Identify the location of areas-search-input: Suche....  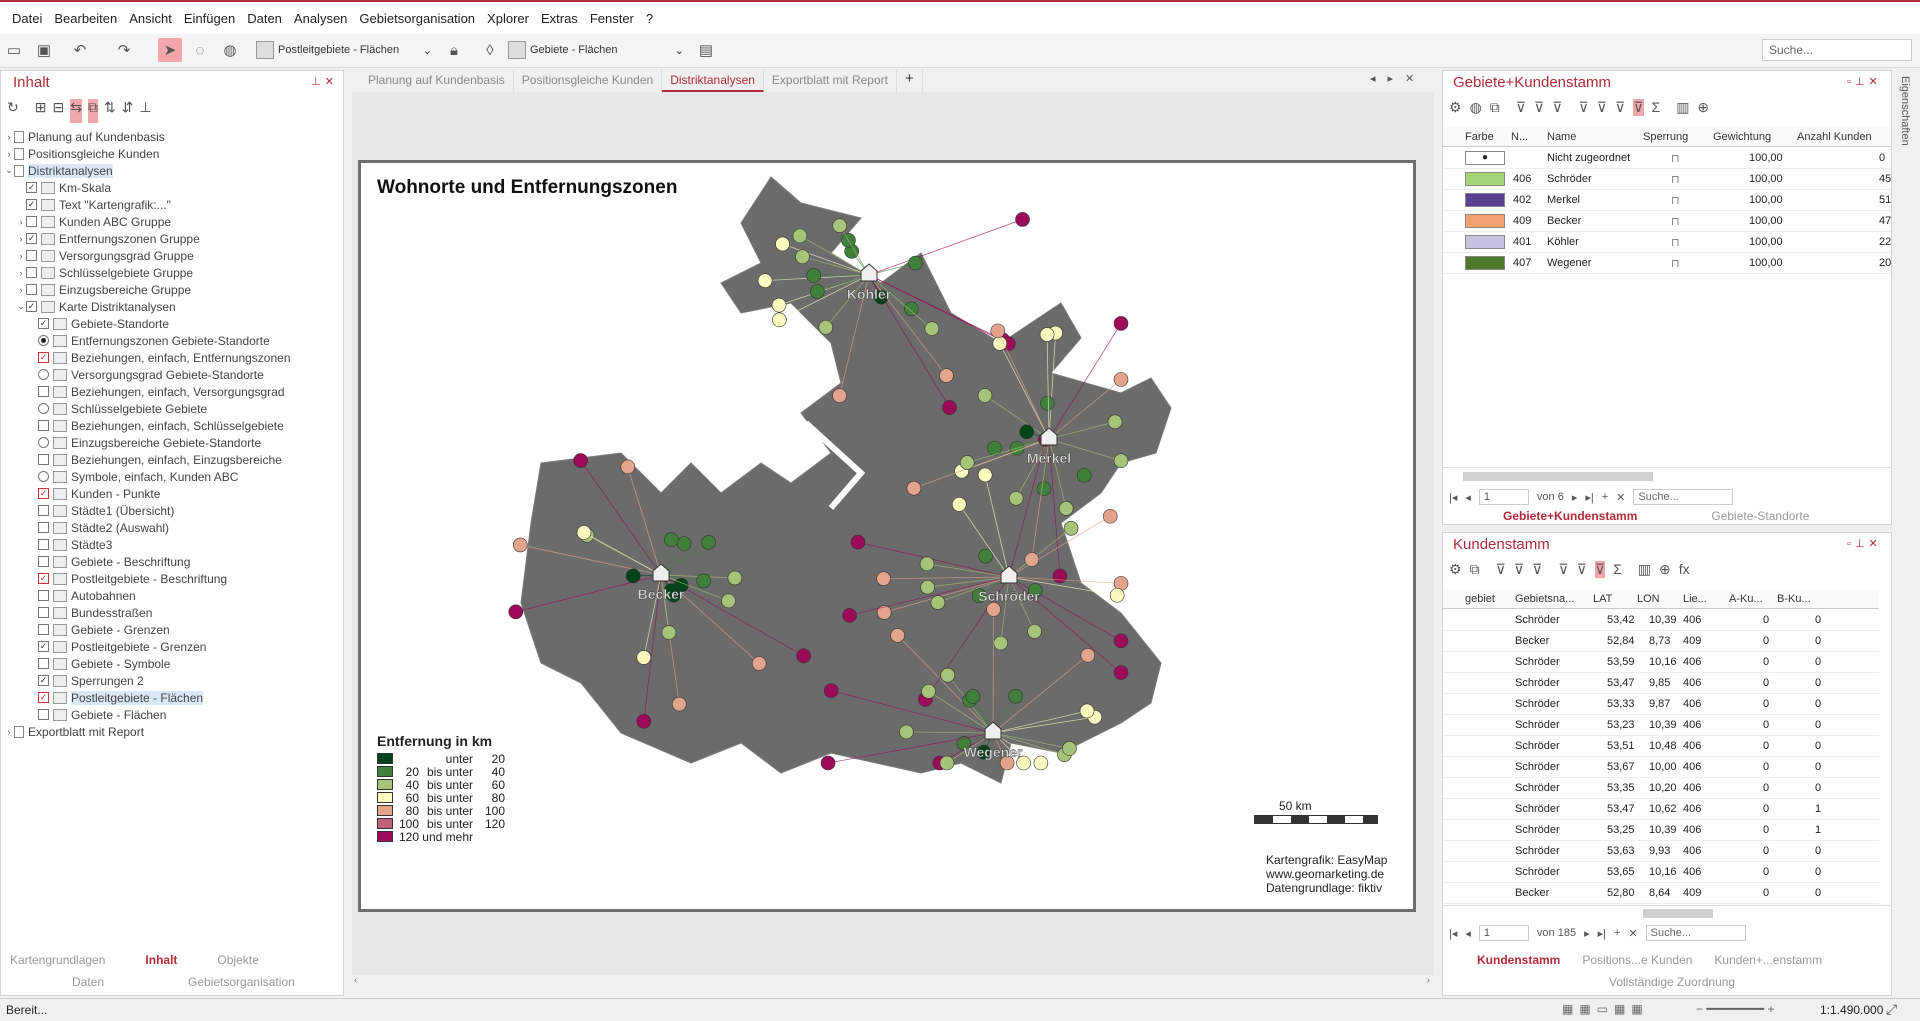
(1683, 497).